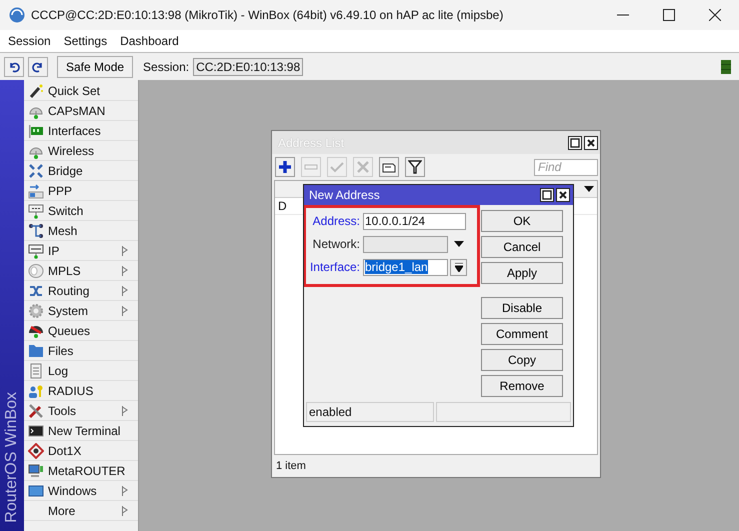 This screenshot has width=739, height=531. I want to click on sidebar-item: Windows, so click(81, 491).